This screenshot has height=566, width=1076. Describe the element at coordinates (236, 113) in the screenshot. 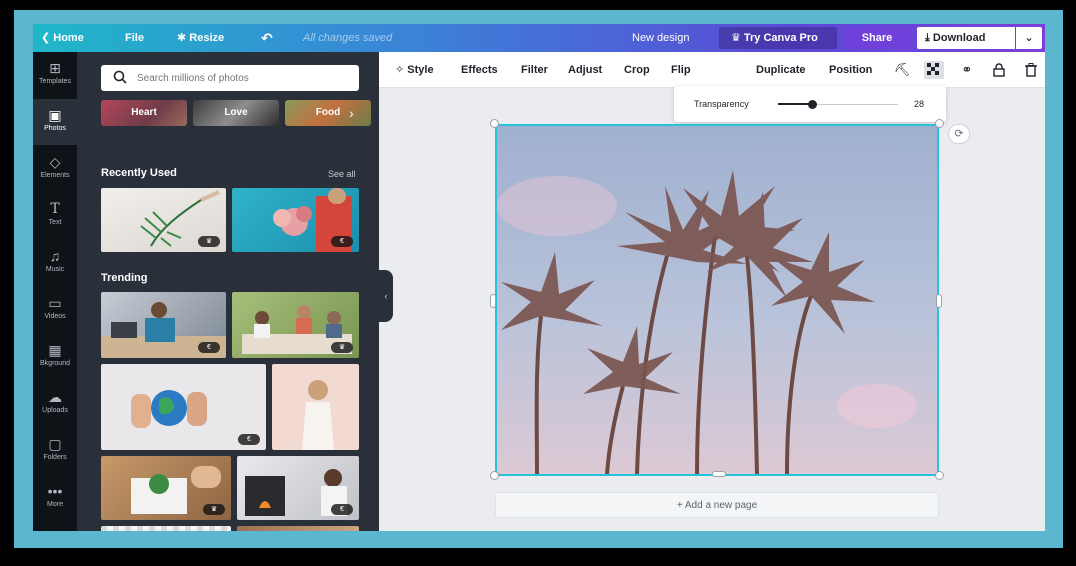

I see `chip-love: Love` at that location.